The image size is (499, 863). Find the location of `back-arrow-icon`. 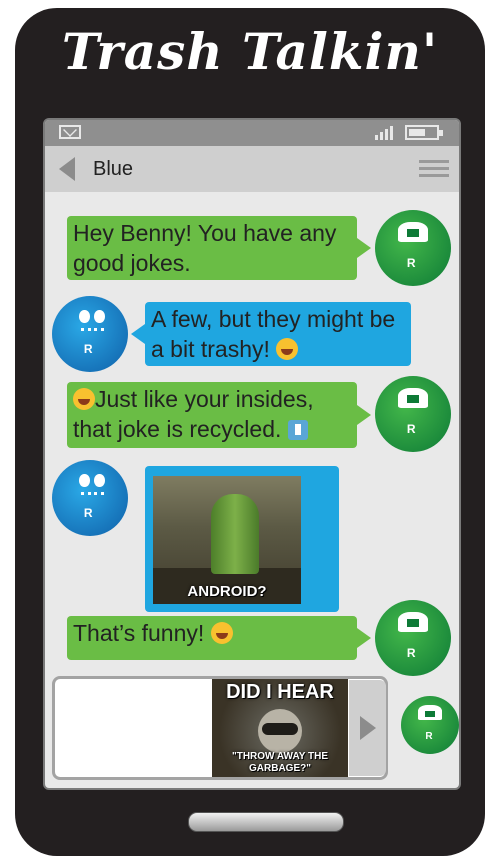

back-arrow-icon is located at coordinates (67, 169).